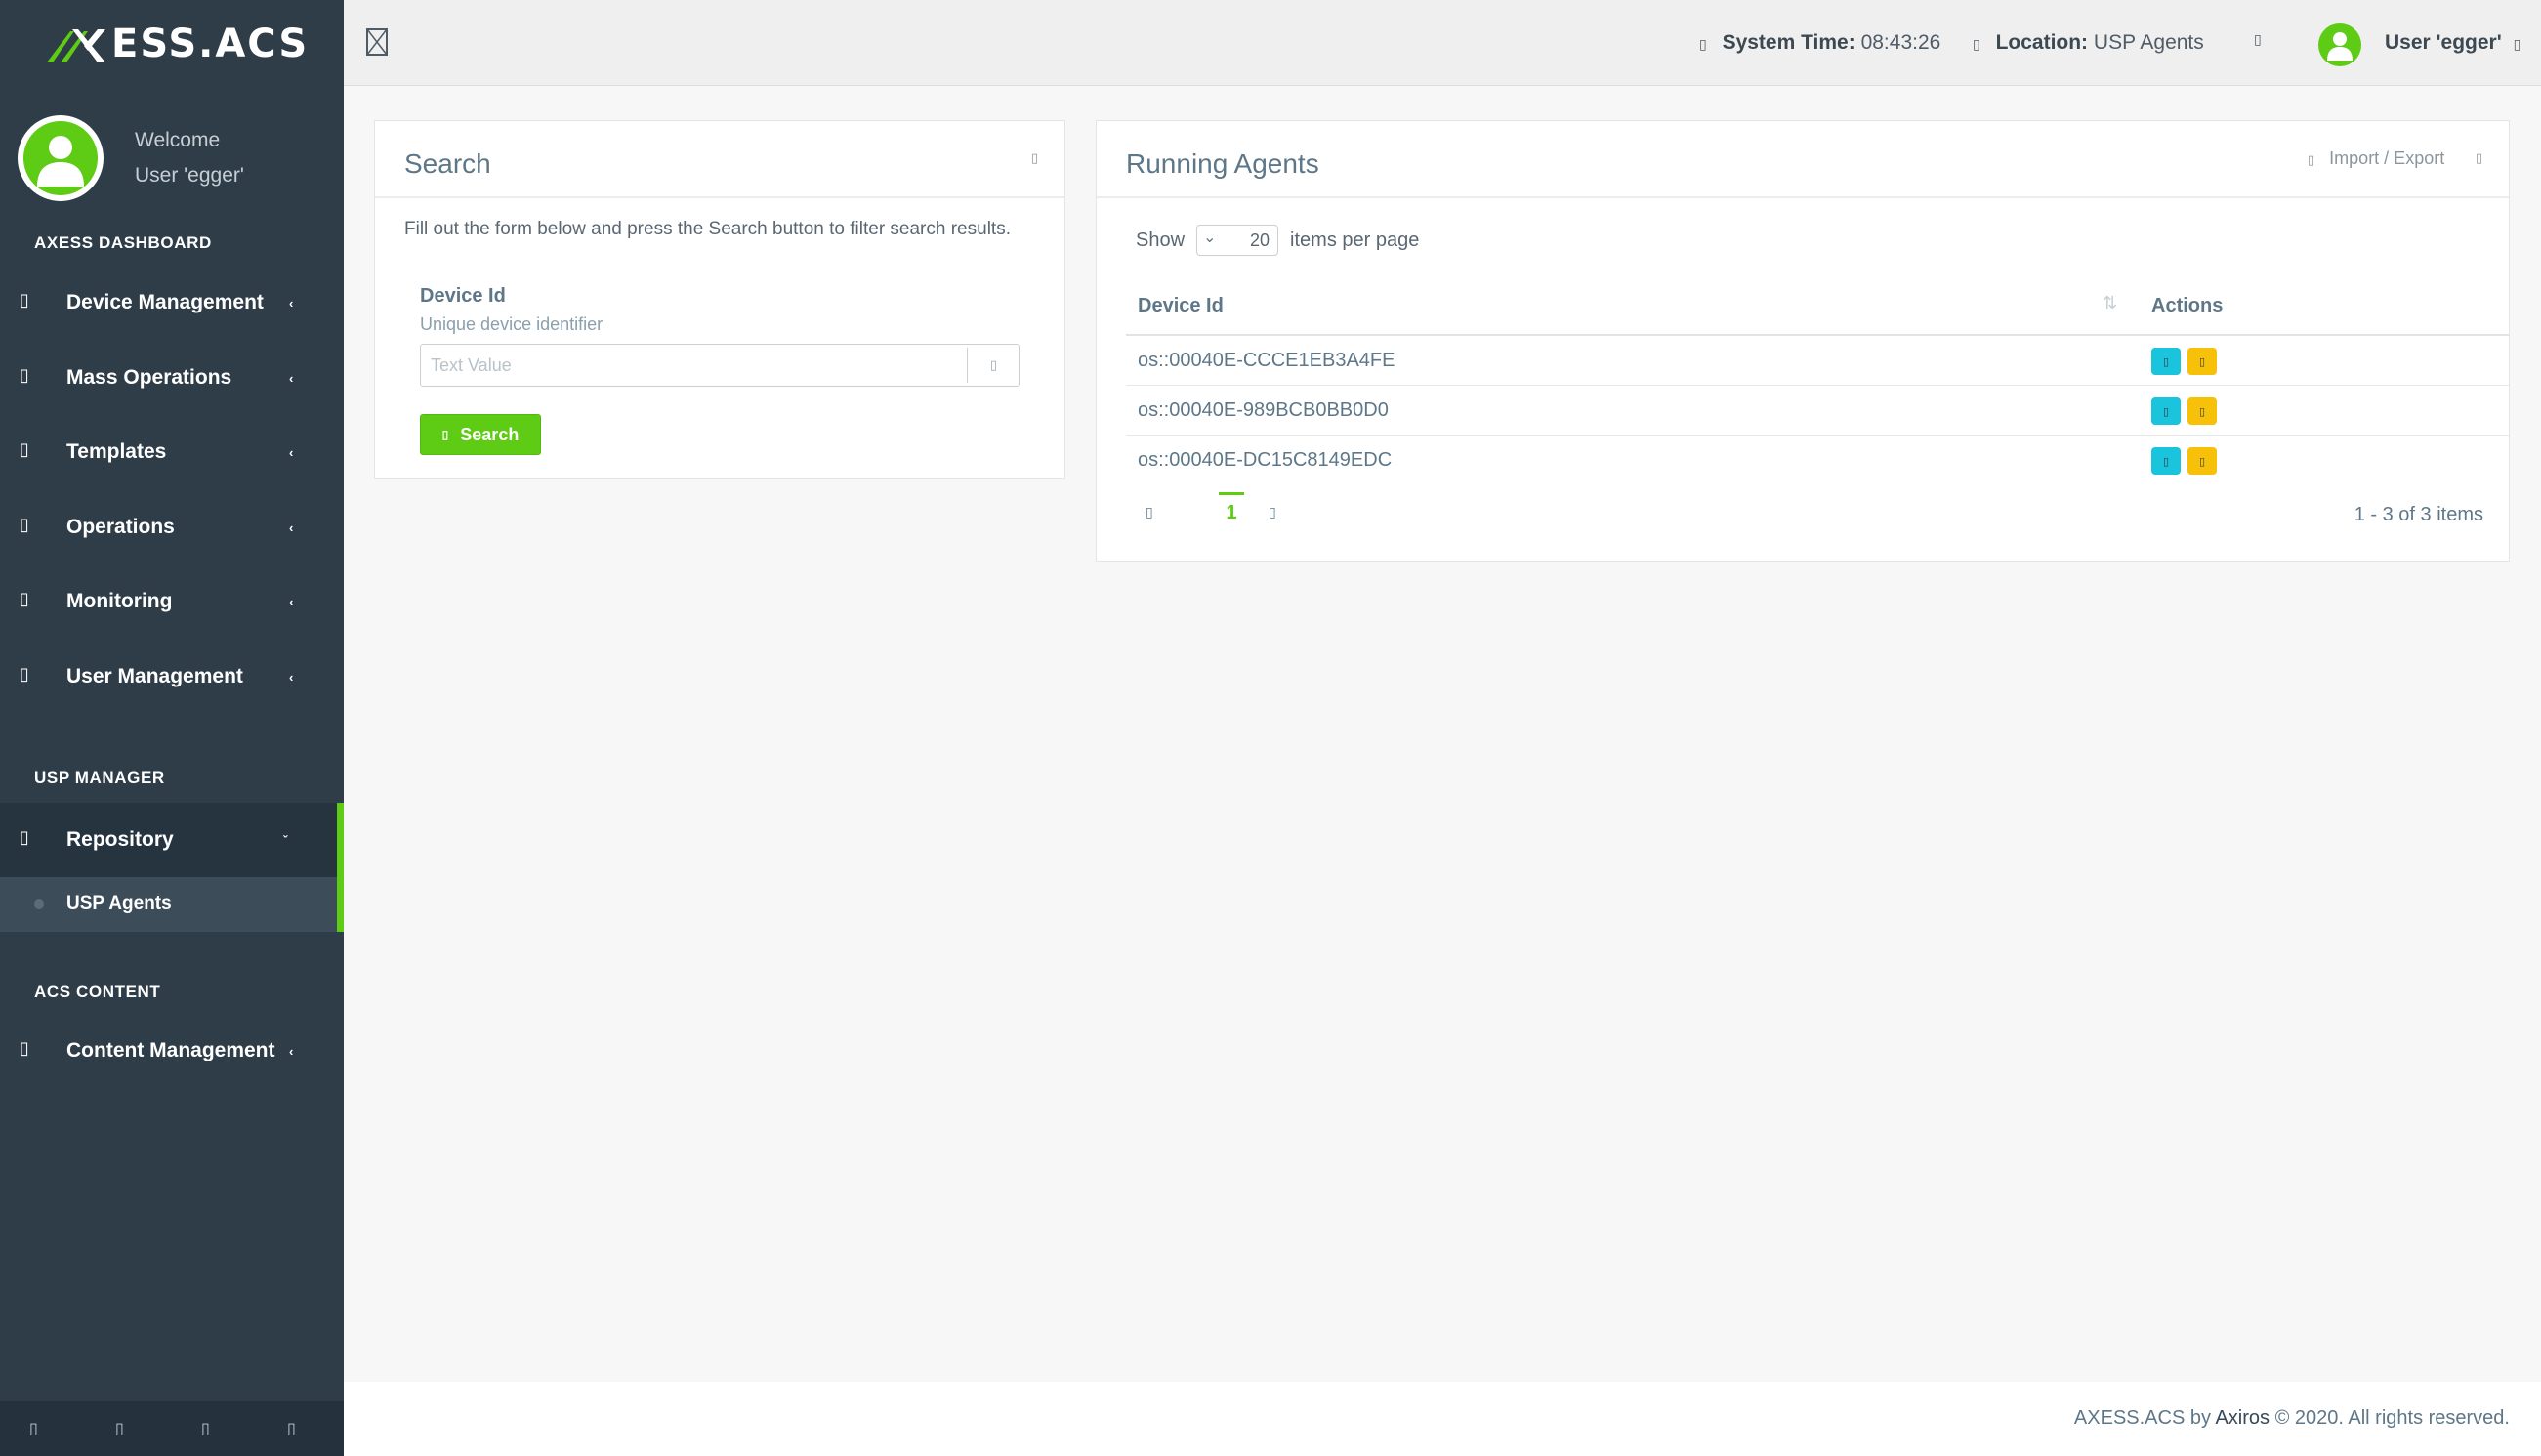  Describe the element at coordinates (172, 904) in the screenshot. I see `sidebar-subitem-usp-agents: USP Agents` at that location.